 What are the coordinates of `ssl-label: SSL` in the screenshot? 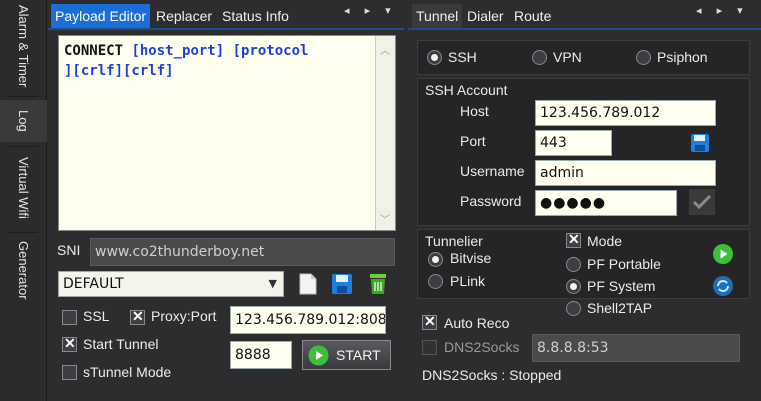 It's located at (96, 316).